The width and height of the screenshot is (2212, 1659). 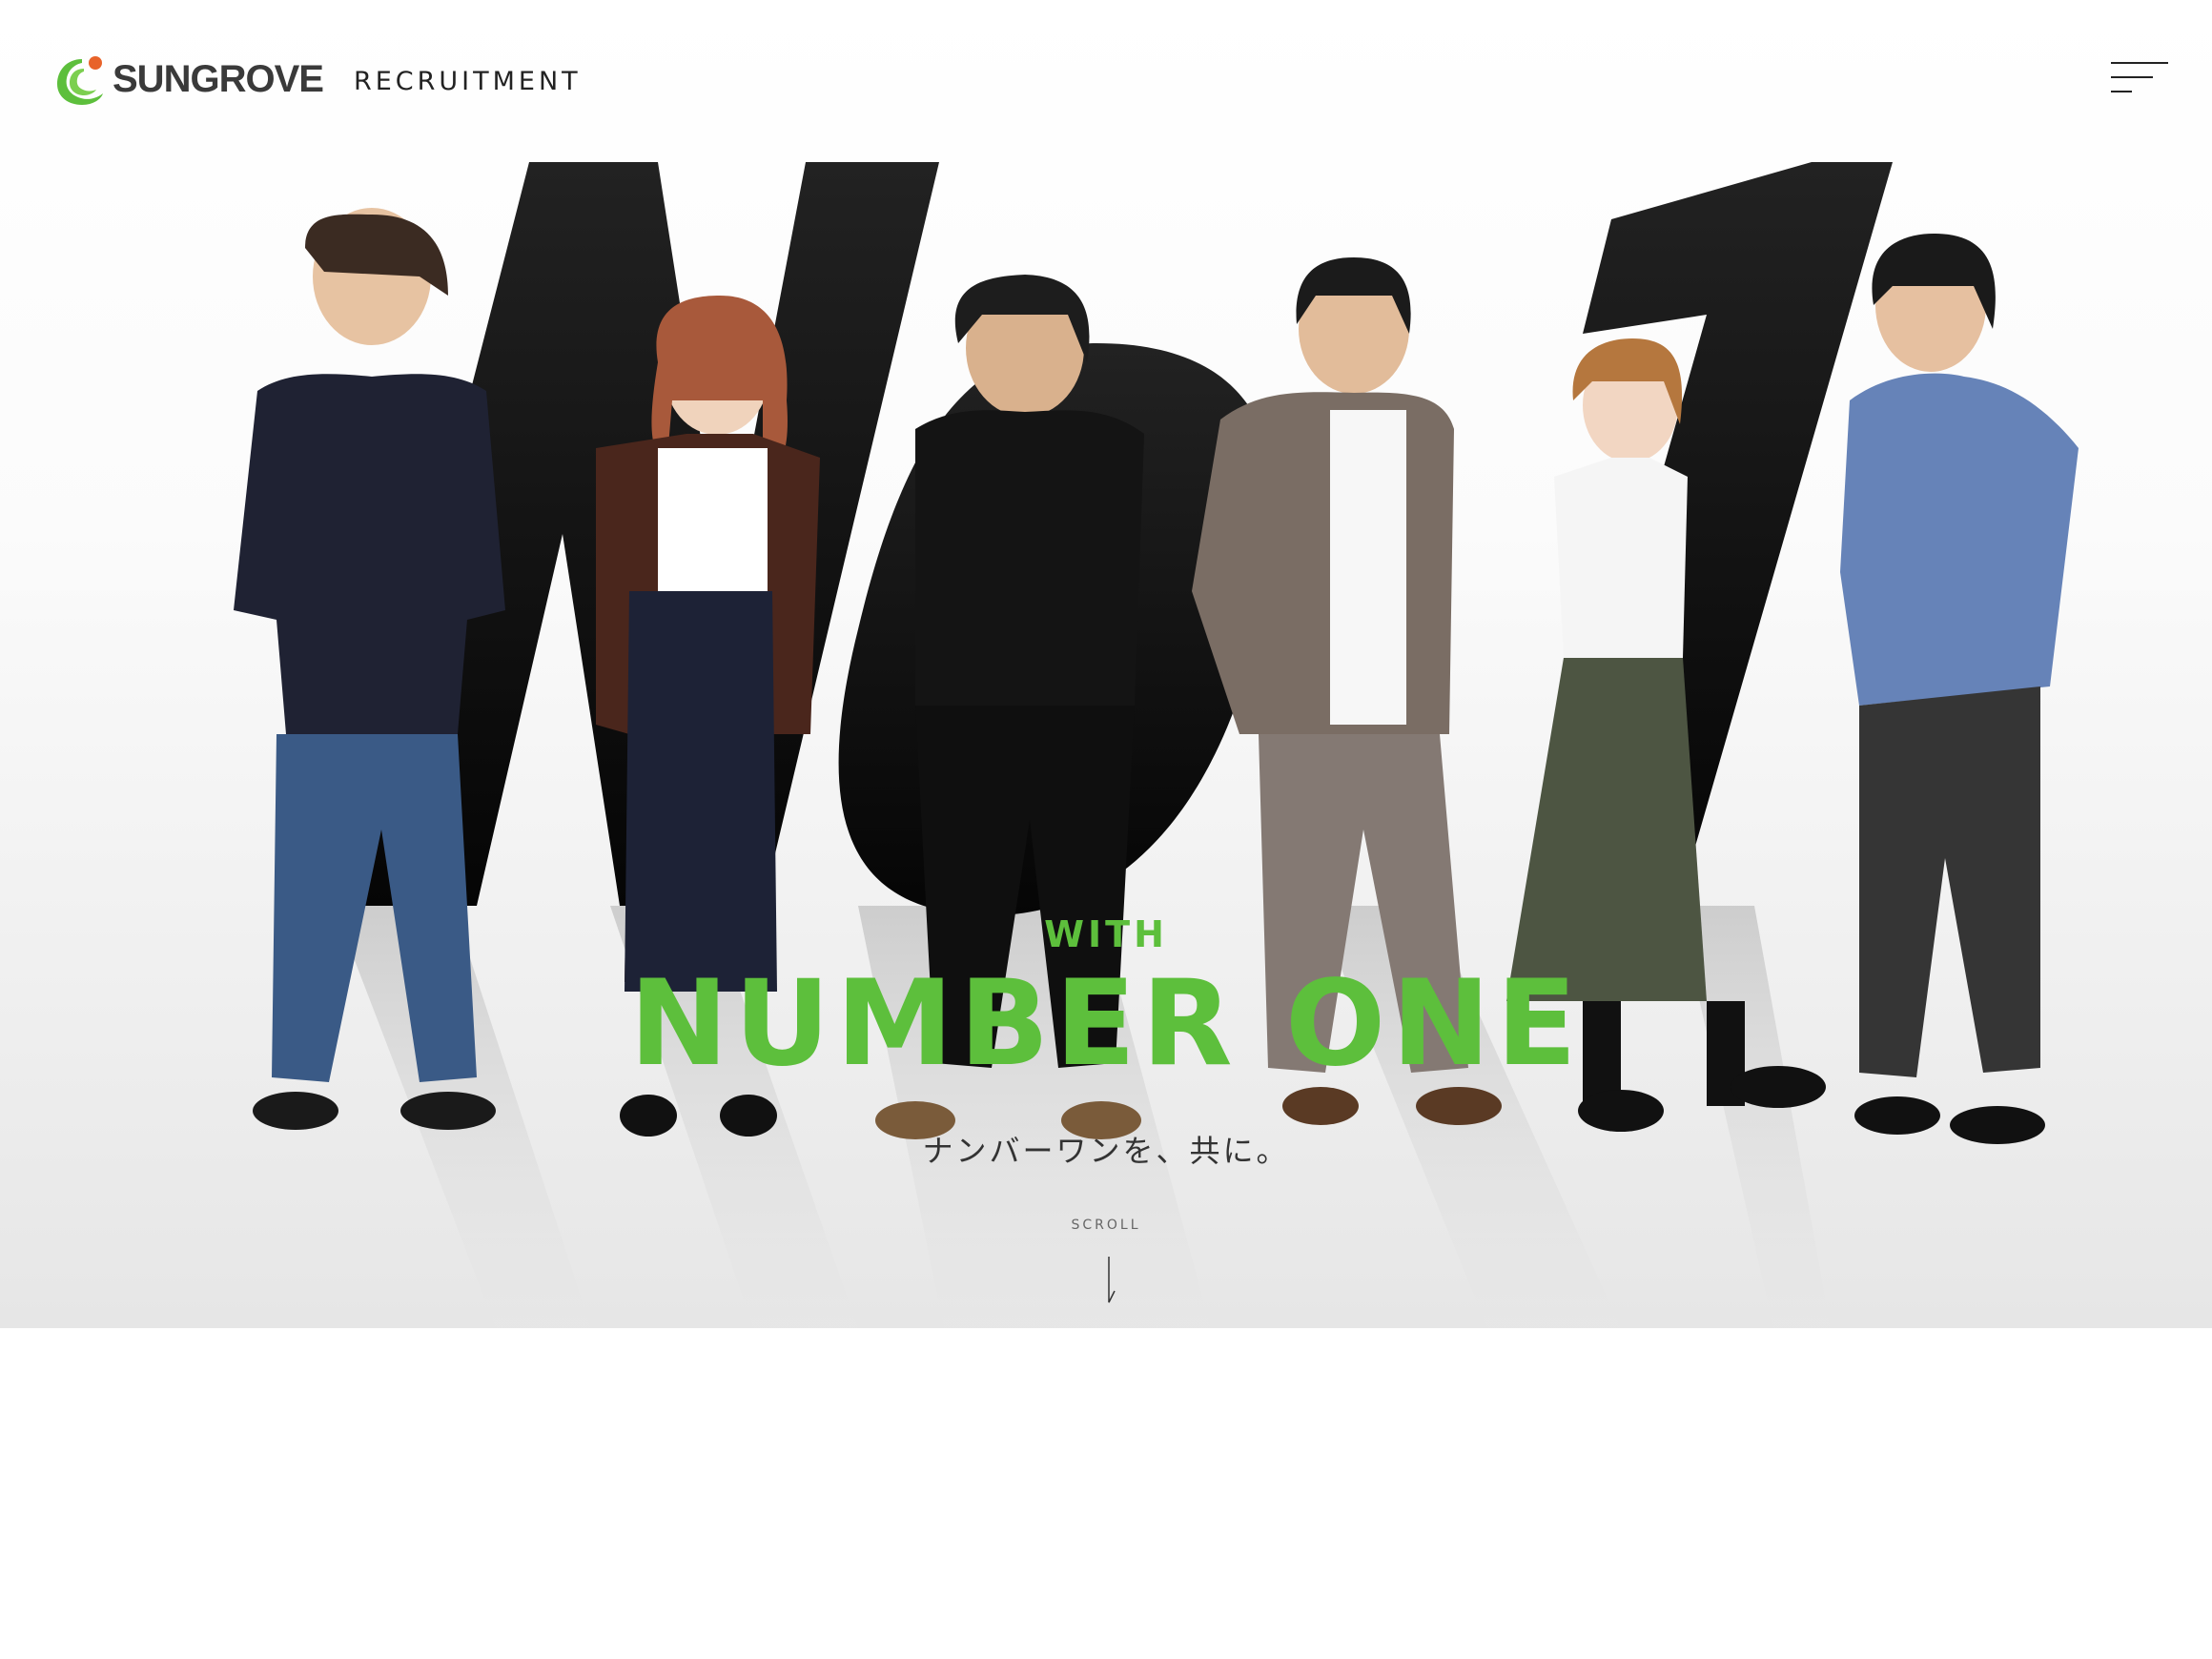 What do you see at coordinates (467, 81) in the screenshot?
I see `logo-subtitle: RECRUITMENT` at bounding box center [467, 81].